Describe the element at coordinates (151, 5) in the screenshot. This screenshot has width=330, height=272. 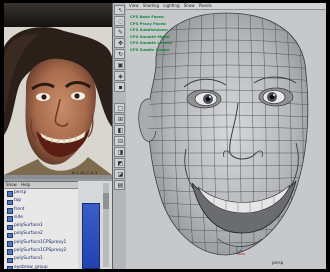
I see `viewport-menu-shading: Shading` at that location.